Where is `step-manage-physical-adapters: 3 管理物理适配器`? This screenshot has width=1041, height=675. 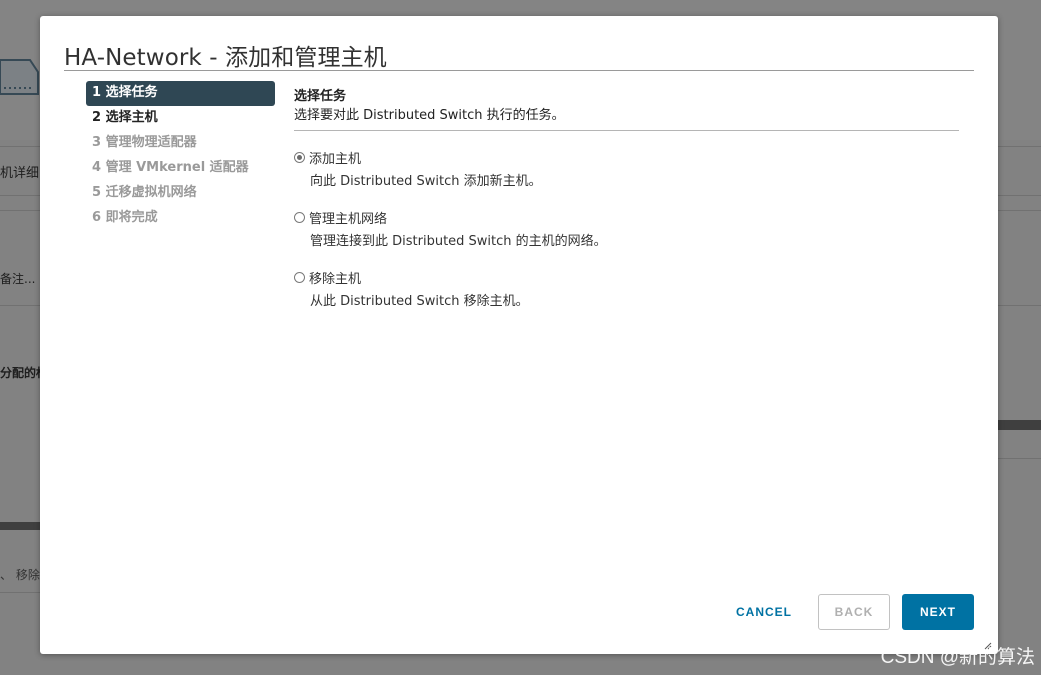
step-manage-physical-adapters: 3 管理物理适配器 is located at coordinates (144, 142).